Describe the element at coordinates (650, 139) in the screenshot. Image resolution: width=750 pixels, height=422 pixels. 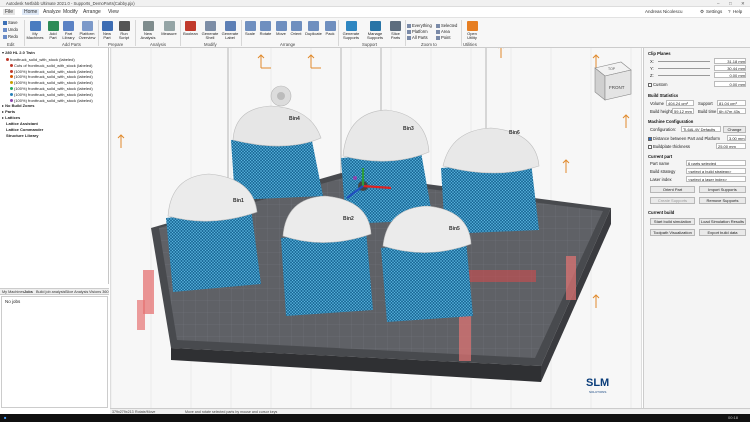
I see `distance-checkbox` at that location.